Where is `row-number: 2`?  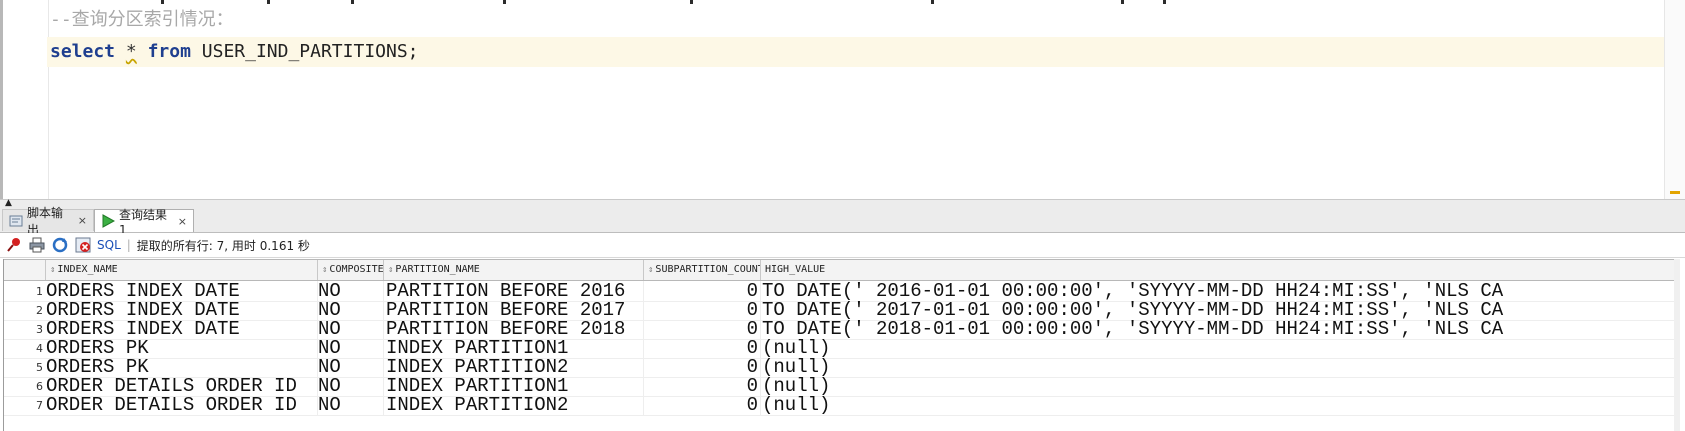 row-number: 2 is located at coordinates (39, 310).